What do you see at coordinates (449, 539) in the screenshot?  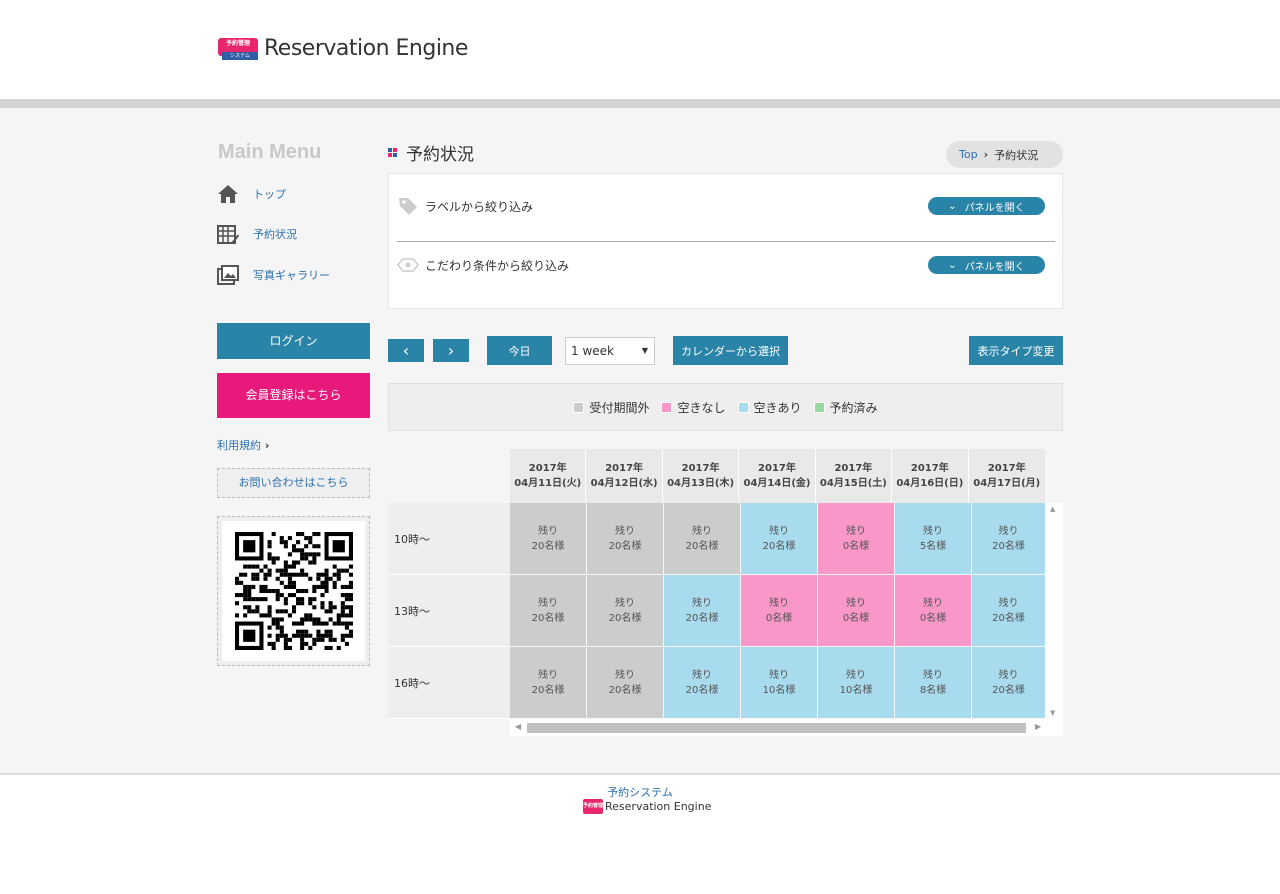 I see `time-slot-label: 10時～` at bounding box center [449, 539].